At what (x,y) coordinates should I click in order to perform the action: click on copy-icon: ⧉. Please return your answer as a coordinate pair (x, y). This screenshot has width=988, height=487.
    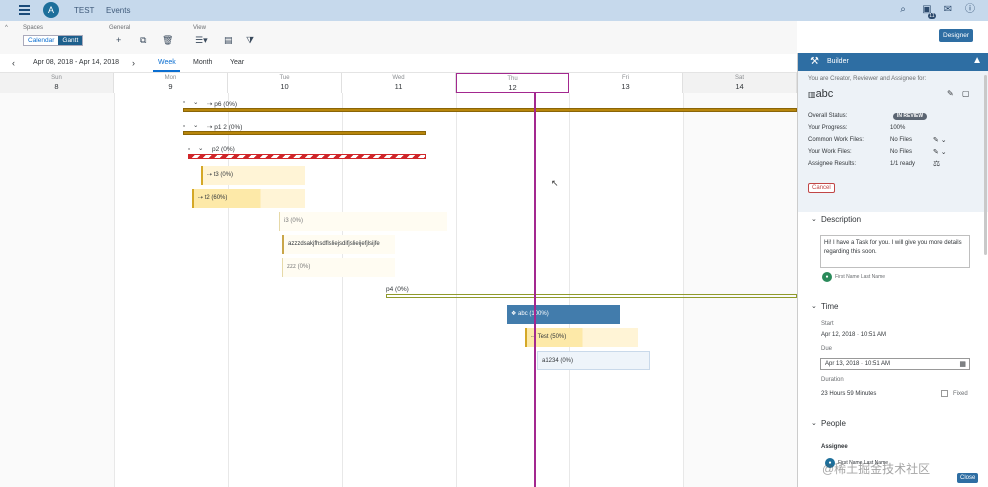
    Looking at the image, I should click on (143, 40).